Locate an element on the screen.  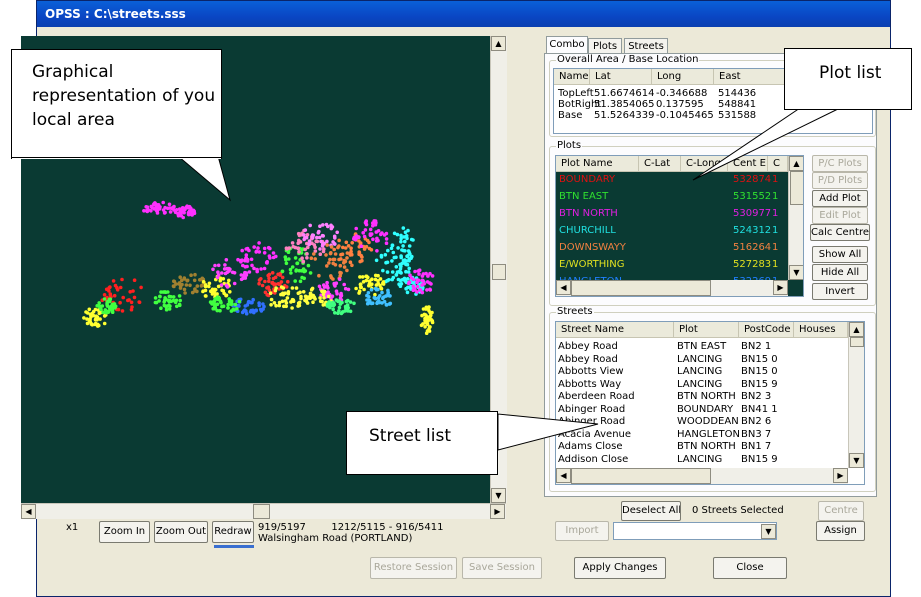
street-list-callout: Street list is located at coordinates (422, 443).